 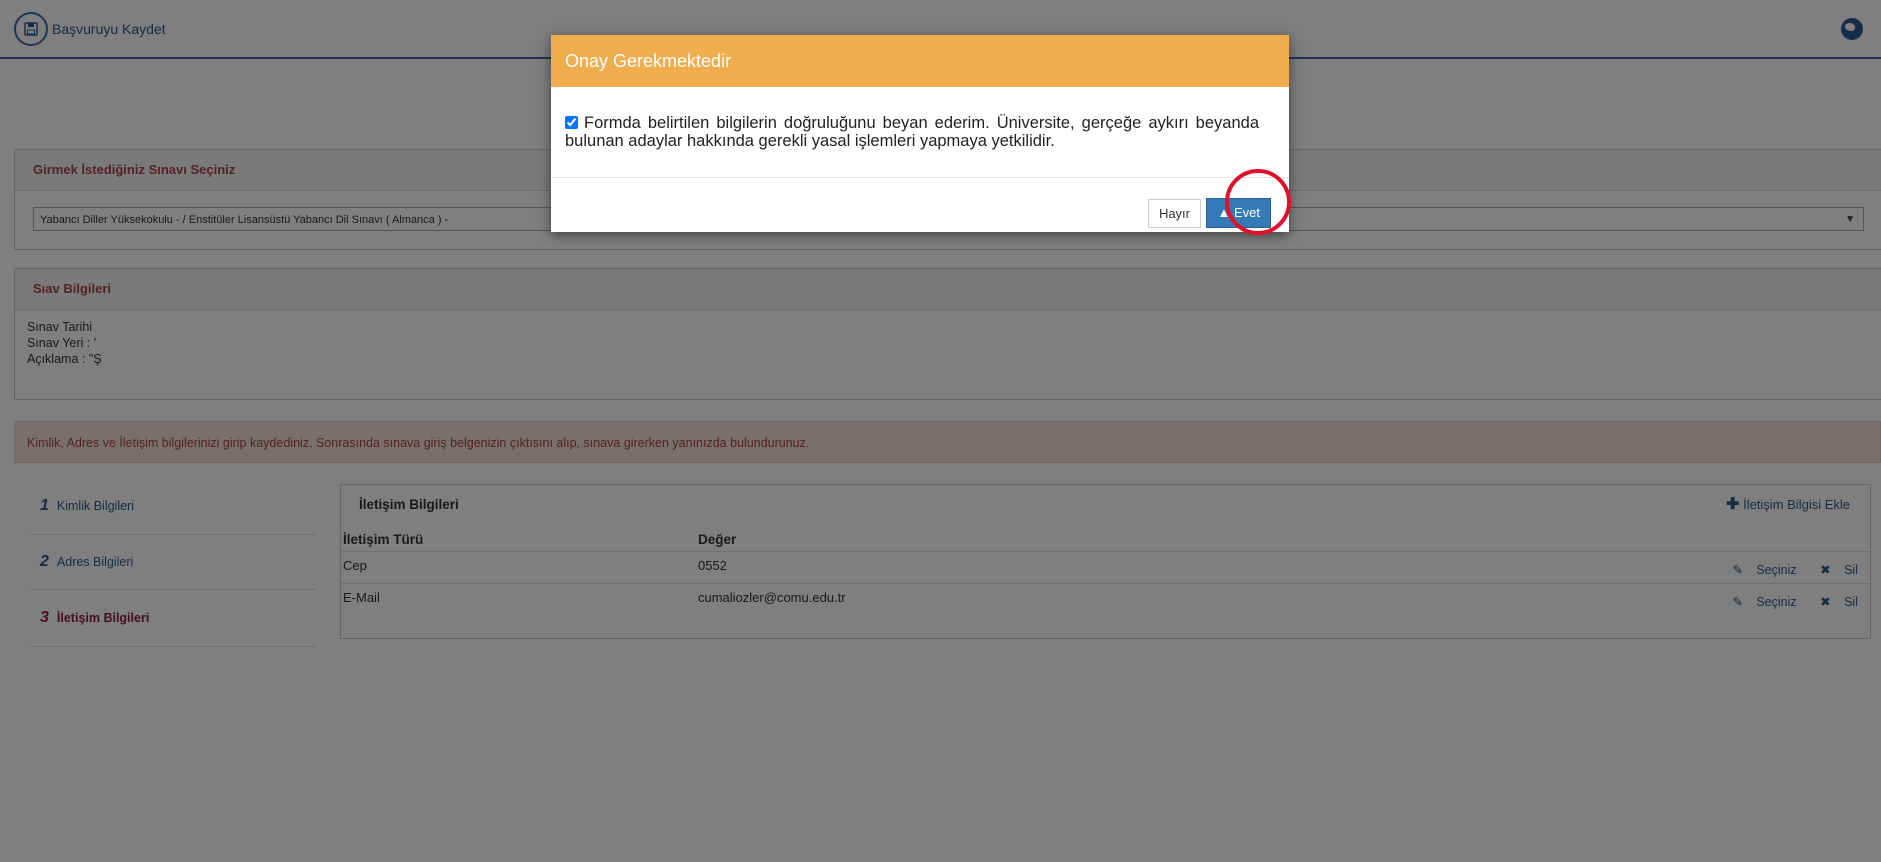 I want to click on yes-button: ▲ Evet, so click(x=1238, y=213).